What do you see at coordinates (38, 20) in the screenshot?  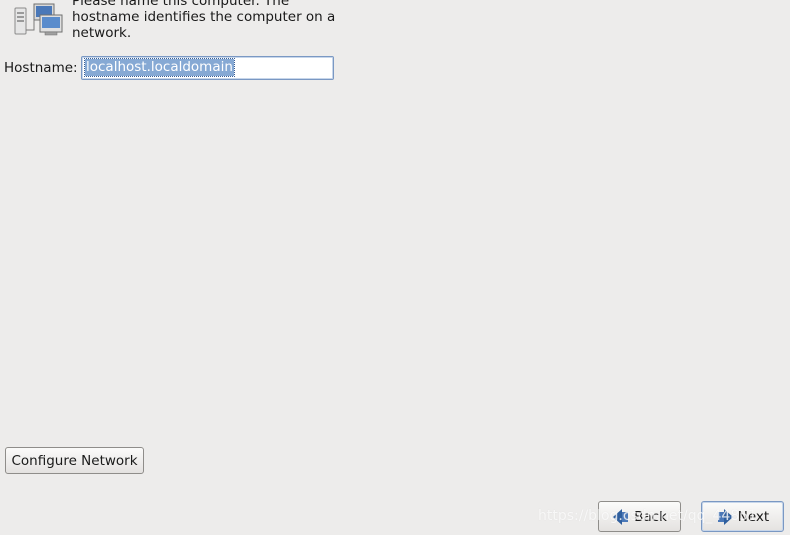 I see `network-computers-icon` at bounding box center [38, 20].